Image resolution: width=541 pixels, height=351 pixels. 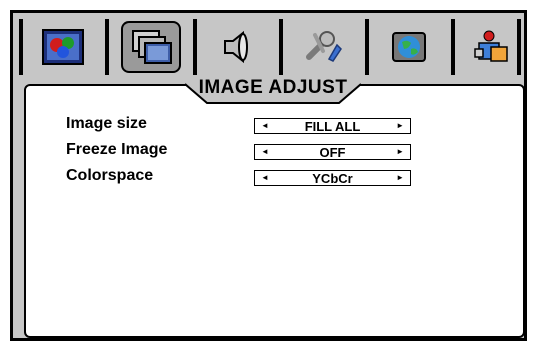 I want to click on picture-icon, so click(x=63, y=47).